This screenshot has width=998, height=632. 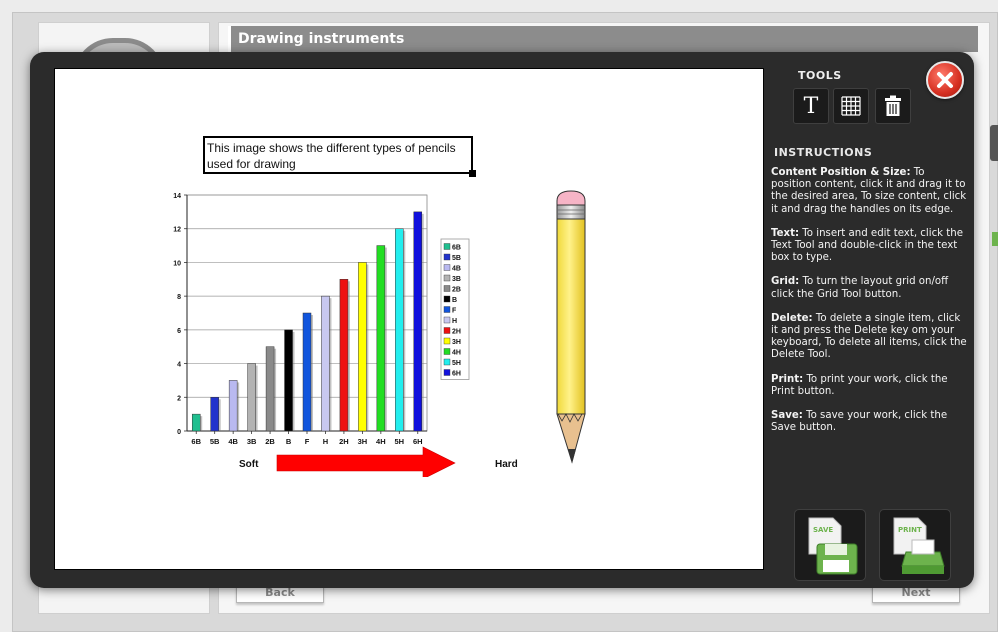 I want to click on hard-label: Hard, so click(x=506, y=464).